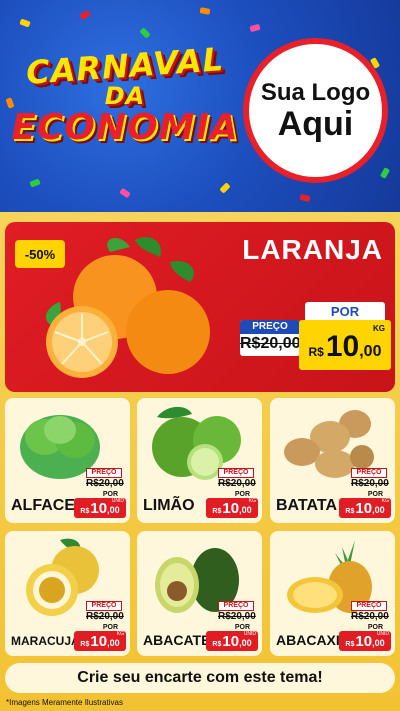 Image resolution: width=400 pixels, height=711 pixels. What do you see at coordinates (67, 460) in the screenshot?
I see `product-card-alface: PREÇO R$20,00 POR ALFACE R$ 10 ,00 UNID` at bounding box center [67, 460].